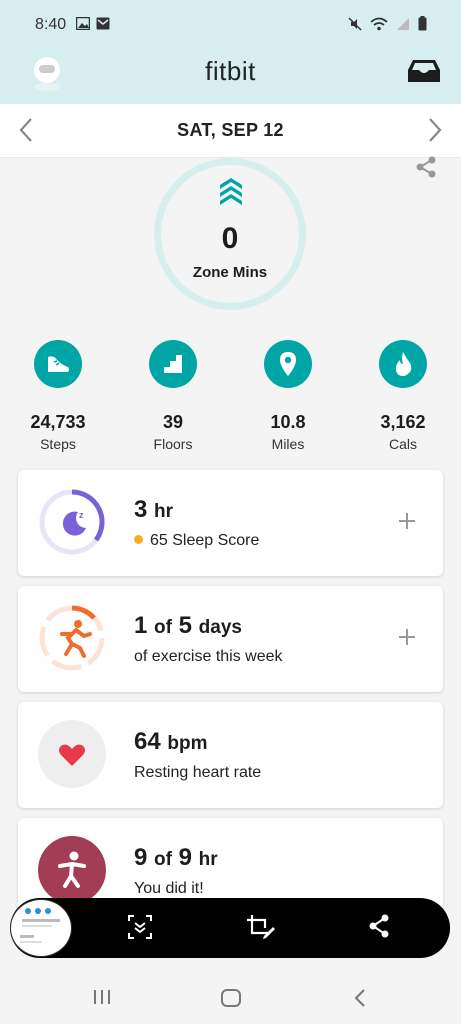  I want to click on date-label: SAT, SEP 12, so click(230, 130).